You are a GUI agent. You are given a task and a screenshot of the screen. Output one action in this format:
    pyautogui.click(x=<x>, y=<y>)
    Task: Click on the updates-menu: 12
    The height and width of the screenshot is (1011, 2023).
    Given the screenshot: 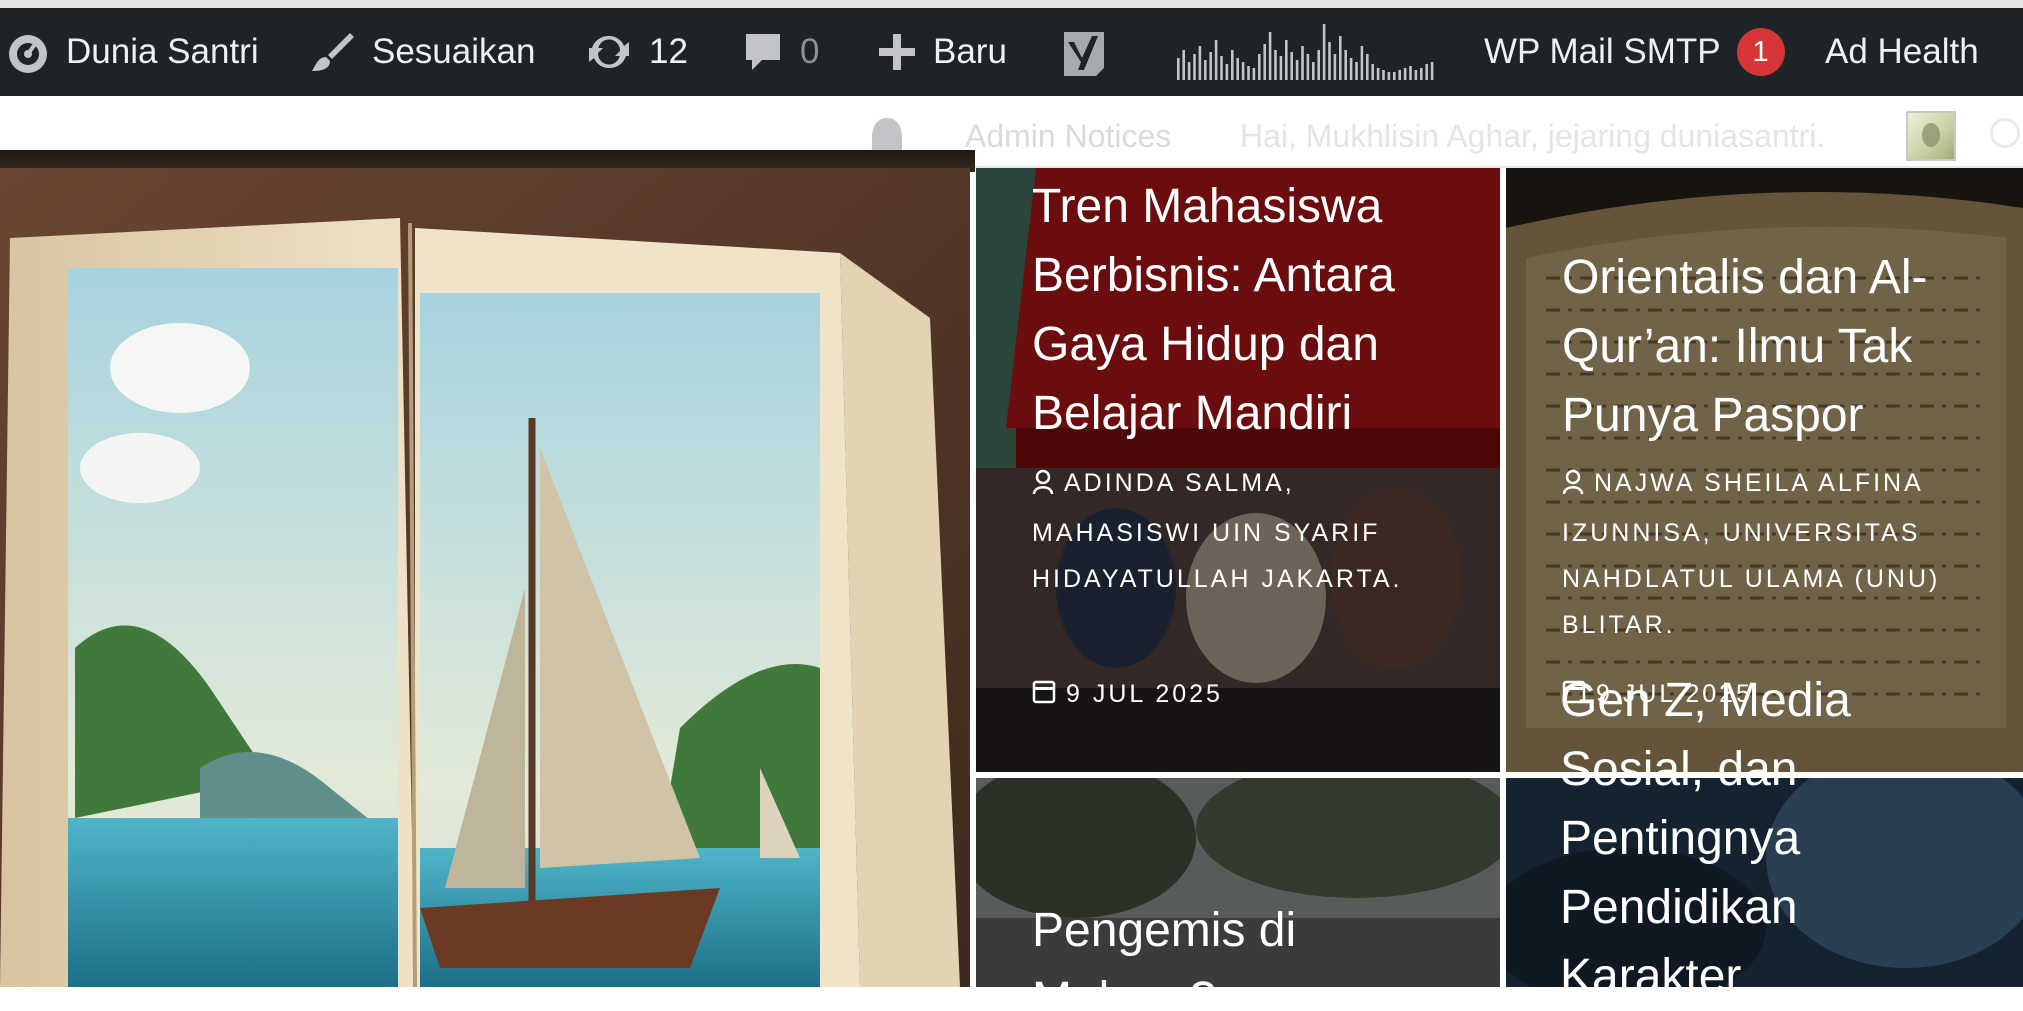 What is the action you would take?
    pyautogui.click(x=636, y=52)
    